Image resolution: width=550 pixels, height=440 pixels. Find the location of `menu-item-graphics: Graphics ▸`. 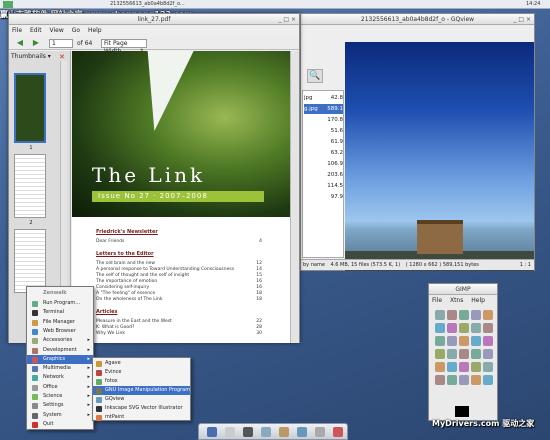

menu-item-graphics: Graphics ▸ is located at coordinates (60, 359).